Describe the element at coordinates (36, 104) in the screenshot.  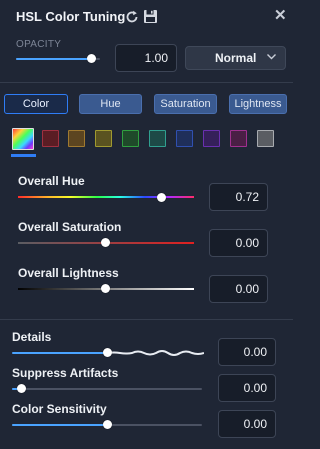
I see `tab-color: Color` at that location.